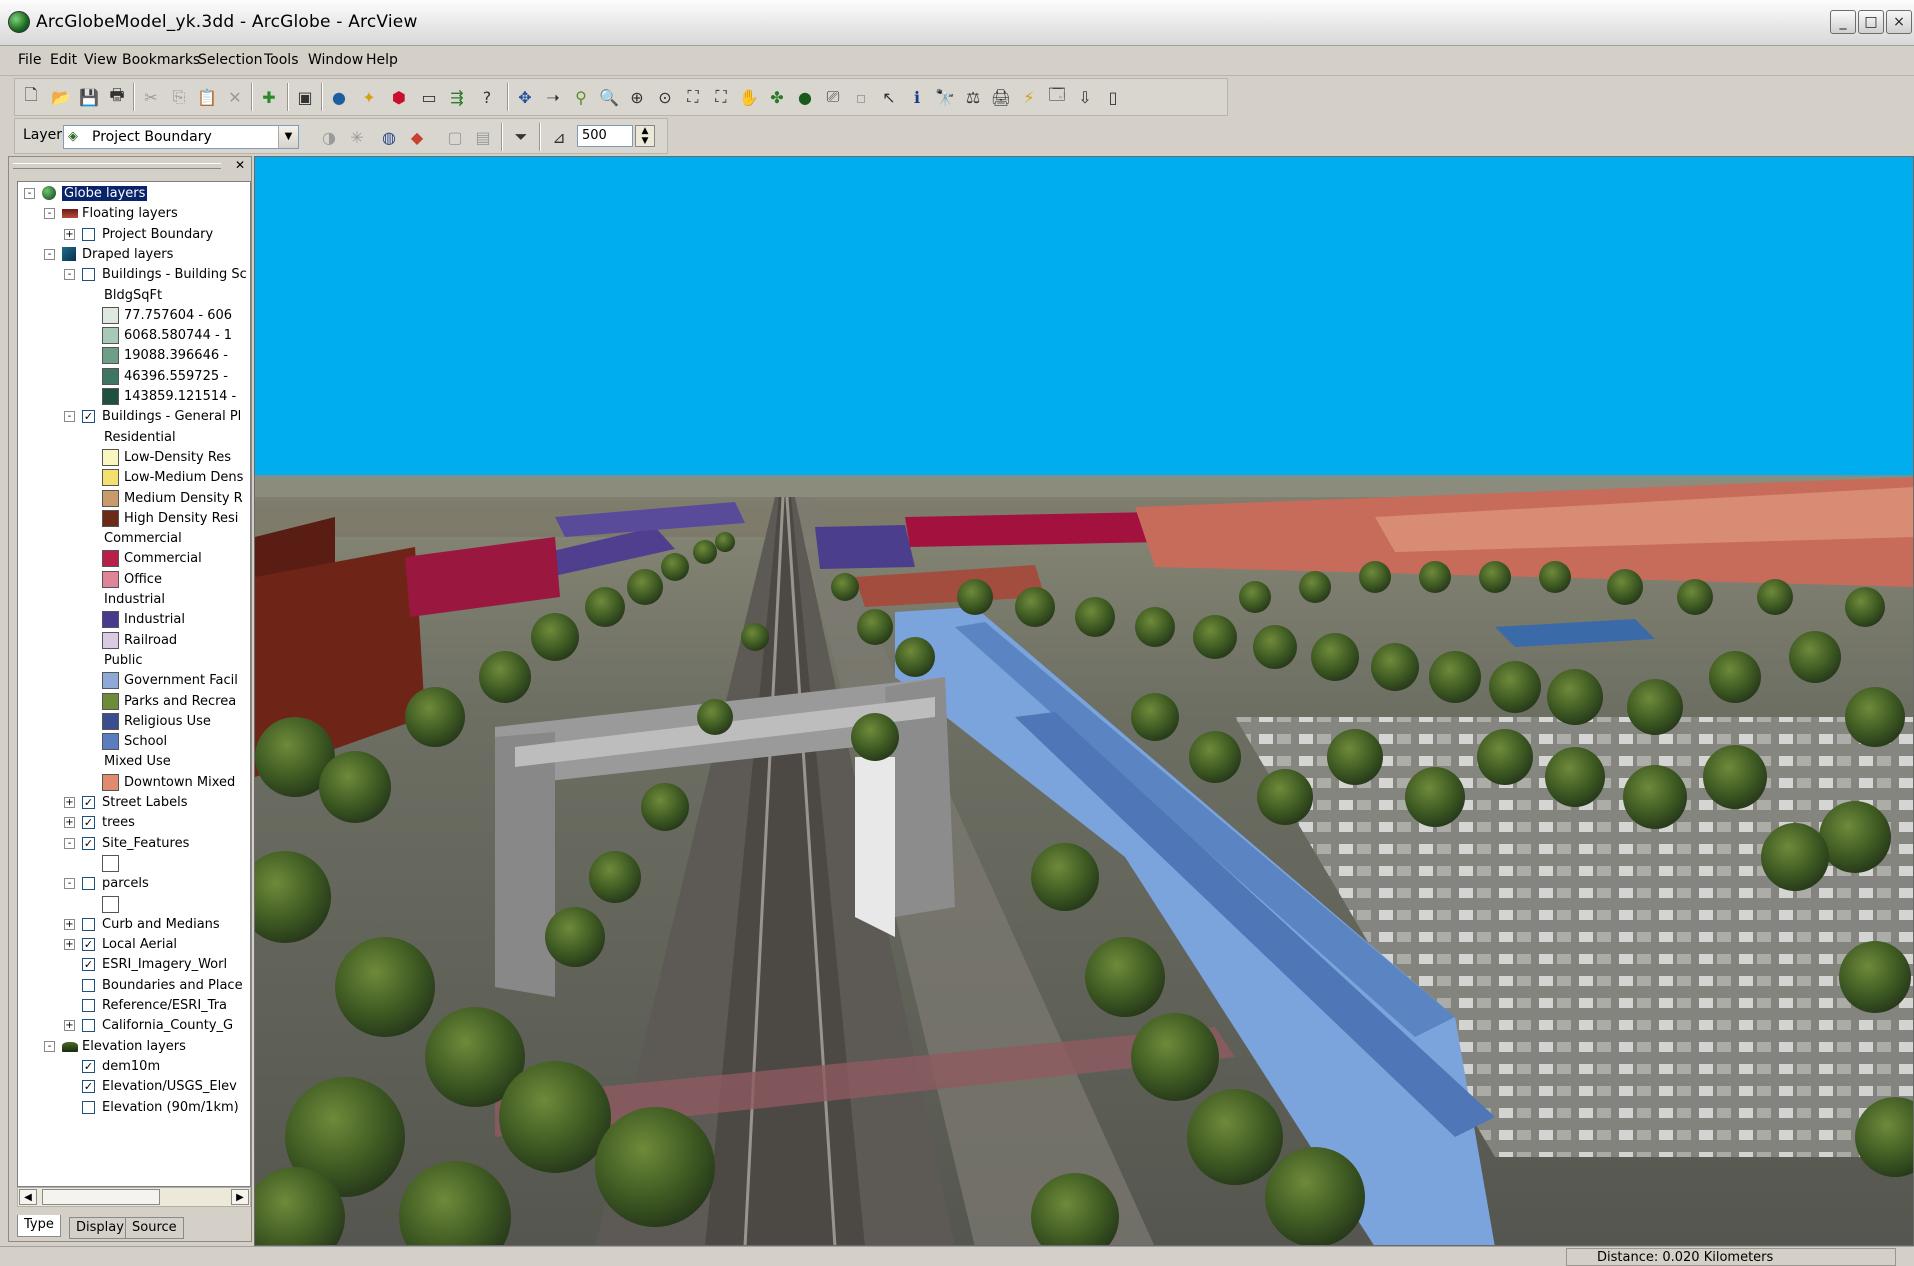 The image size is (1914, 1266). What do you see at coordinates (609, 97) in the screenshot?
I see `zoom-in-out-icon: 🔍` at bounding box center [609, 97].